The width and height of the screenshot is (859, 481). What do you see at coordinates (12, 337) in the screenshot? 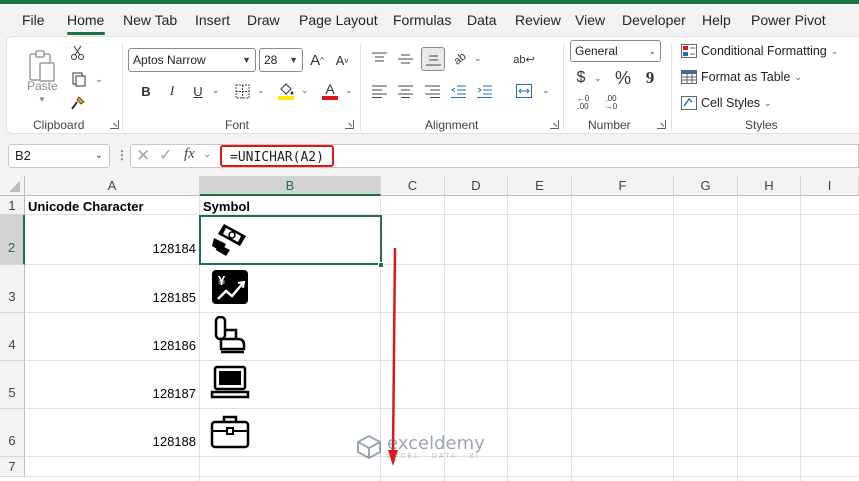
I see `row-header-4: 4` at bounding box center [12, 337].